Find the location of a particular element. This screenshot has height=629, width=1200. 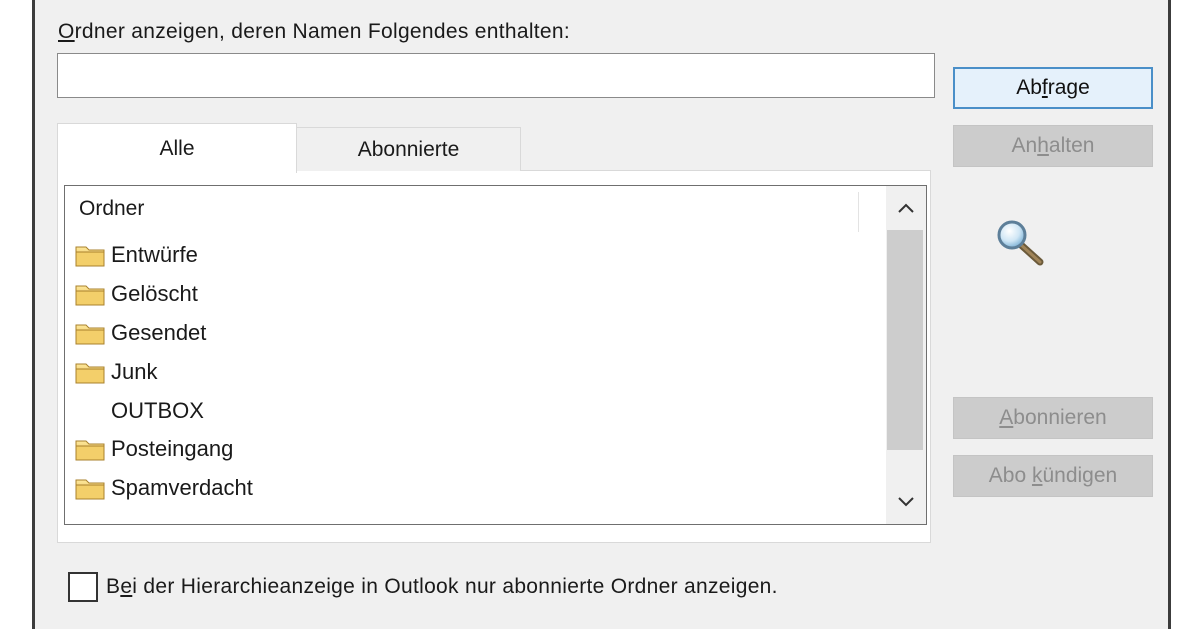

search-label-accel: O is located at coordinates (66, 31).